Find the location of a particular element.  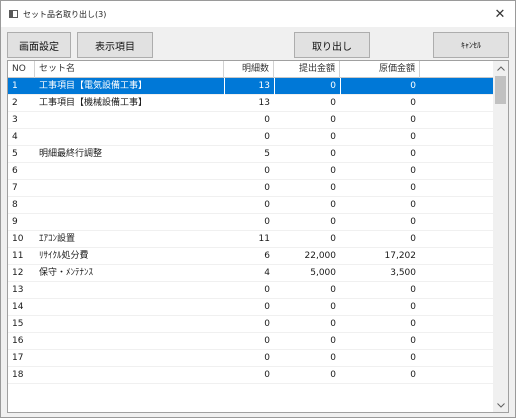

scroll-down-button is located at coordinates (500, 405).